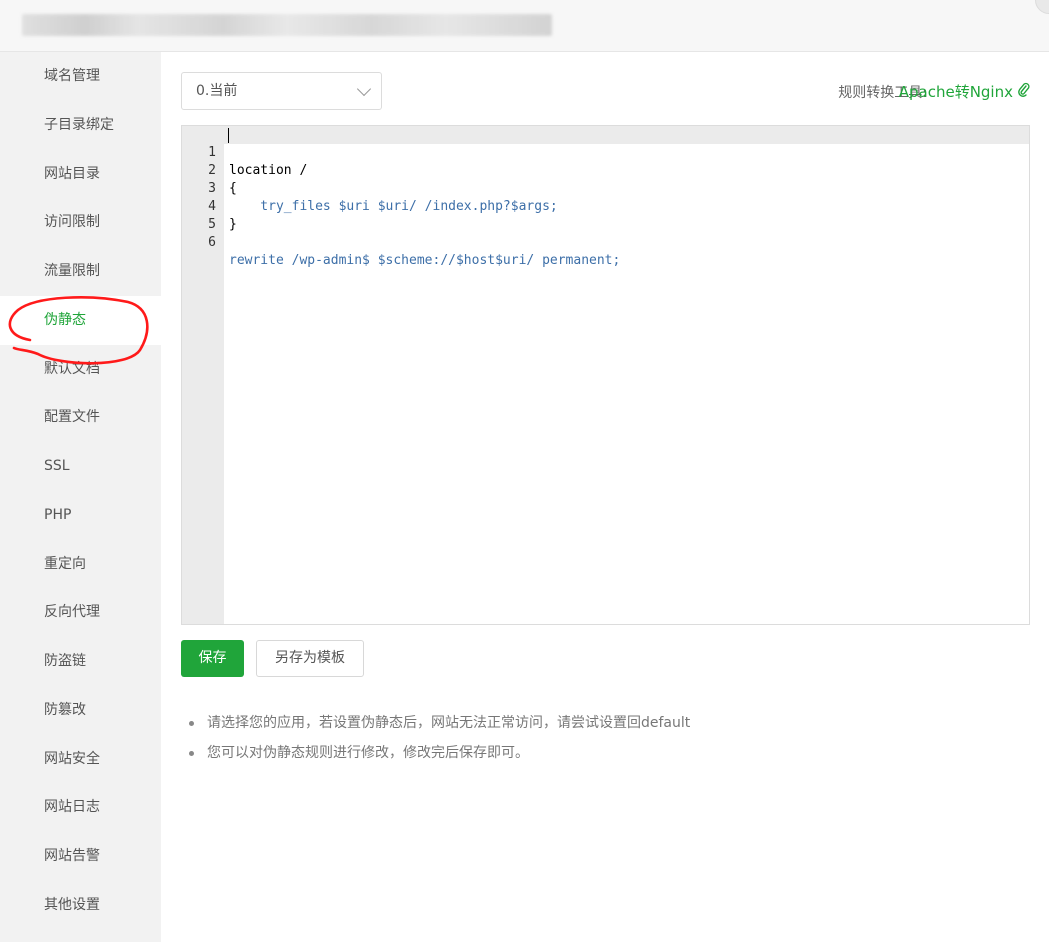 The image size is (1049, 942). What do you see at coordinates (80, 710) in the screenshot?
I see `sidebar-item-tamper-proof: 防篡改` at bounding box center [80, 710].